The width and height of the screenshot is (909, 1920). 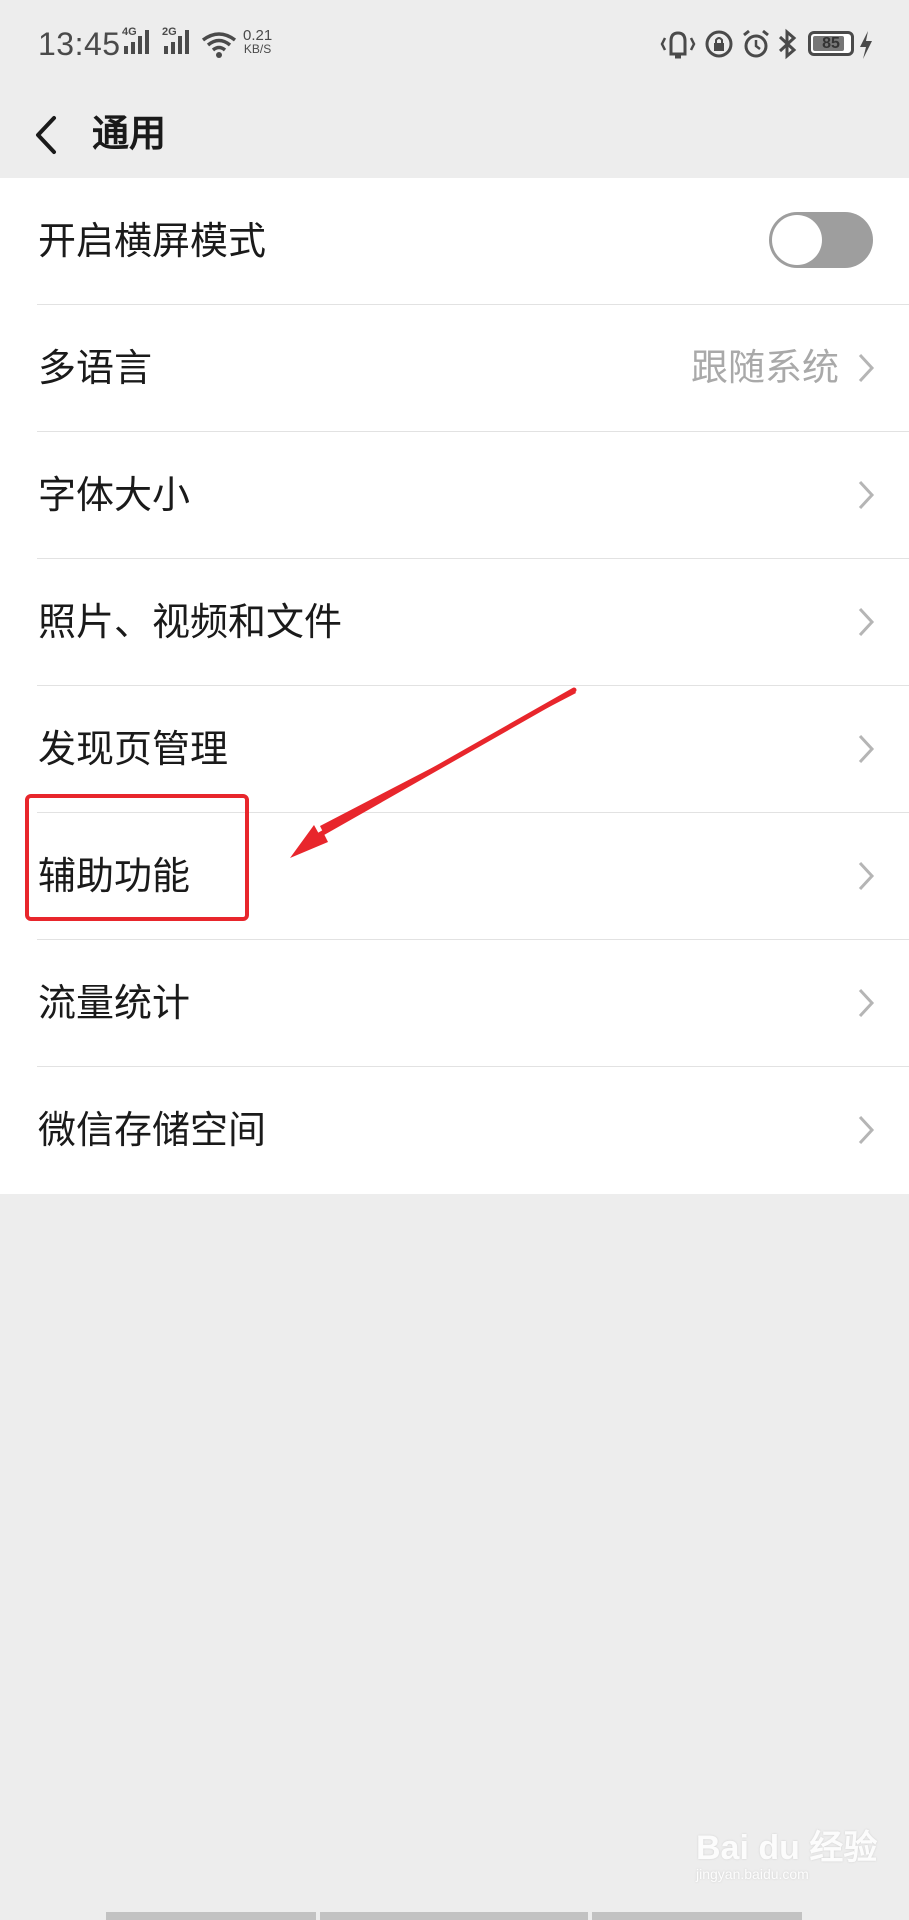 I want to click on network-speed: 0.21 KB/S, so click(x=257, y=42).